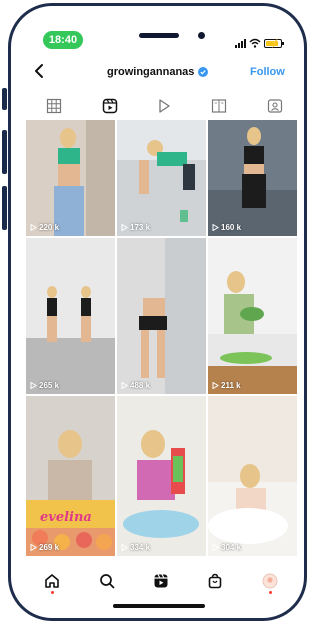 This screenshot has width=320, height=627. I want to click on nav-home, so click(52, 581).